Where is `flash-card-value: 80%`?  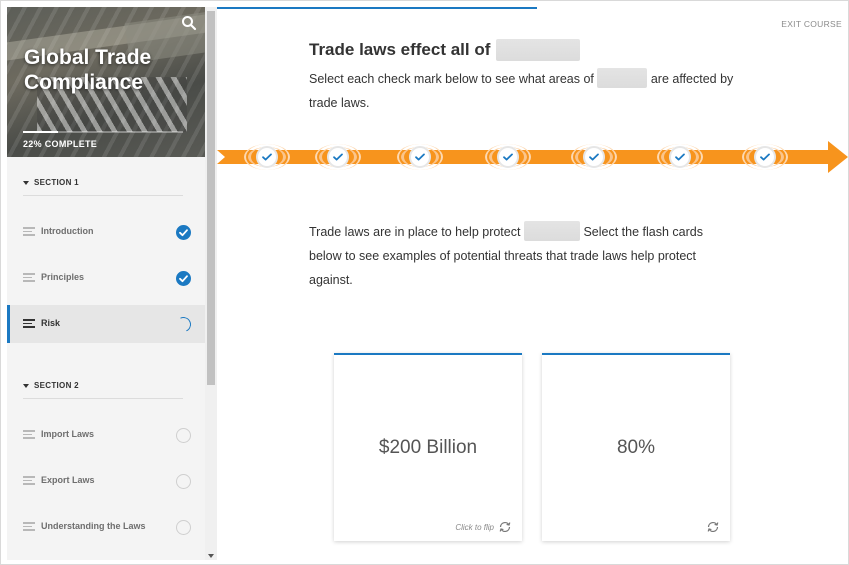
flash-card-value: 80% is located at coordinates (636, 447).